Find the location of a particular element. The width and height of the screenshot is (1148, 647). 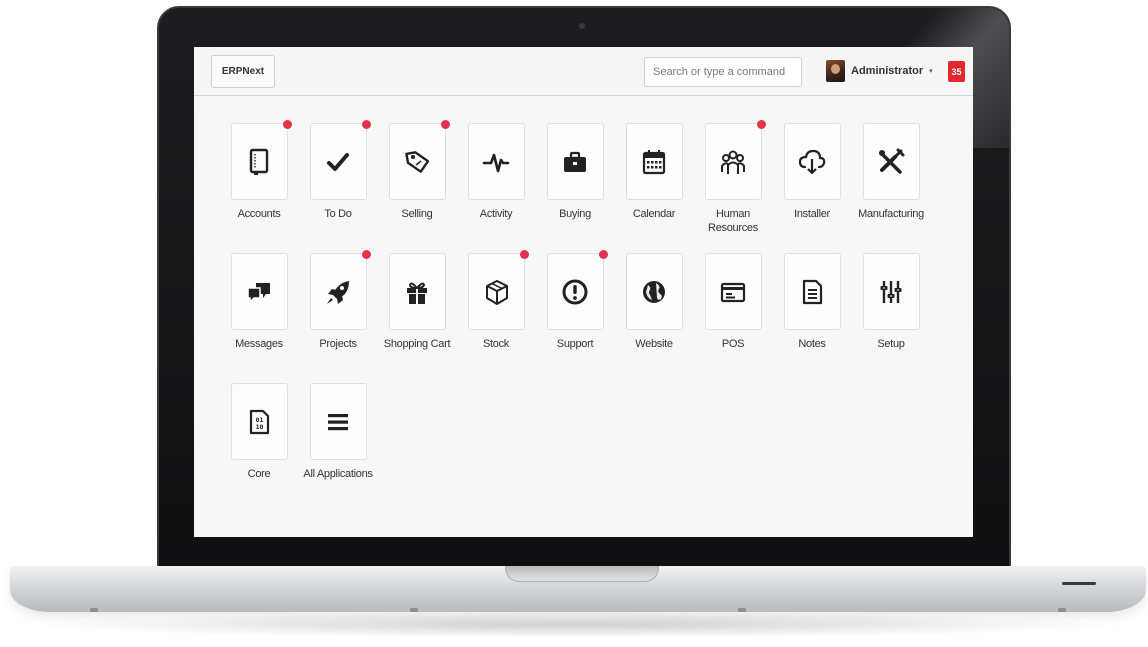

notification-badge: 35 is located at coordinates (956, 71).